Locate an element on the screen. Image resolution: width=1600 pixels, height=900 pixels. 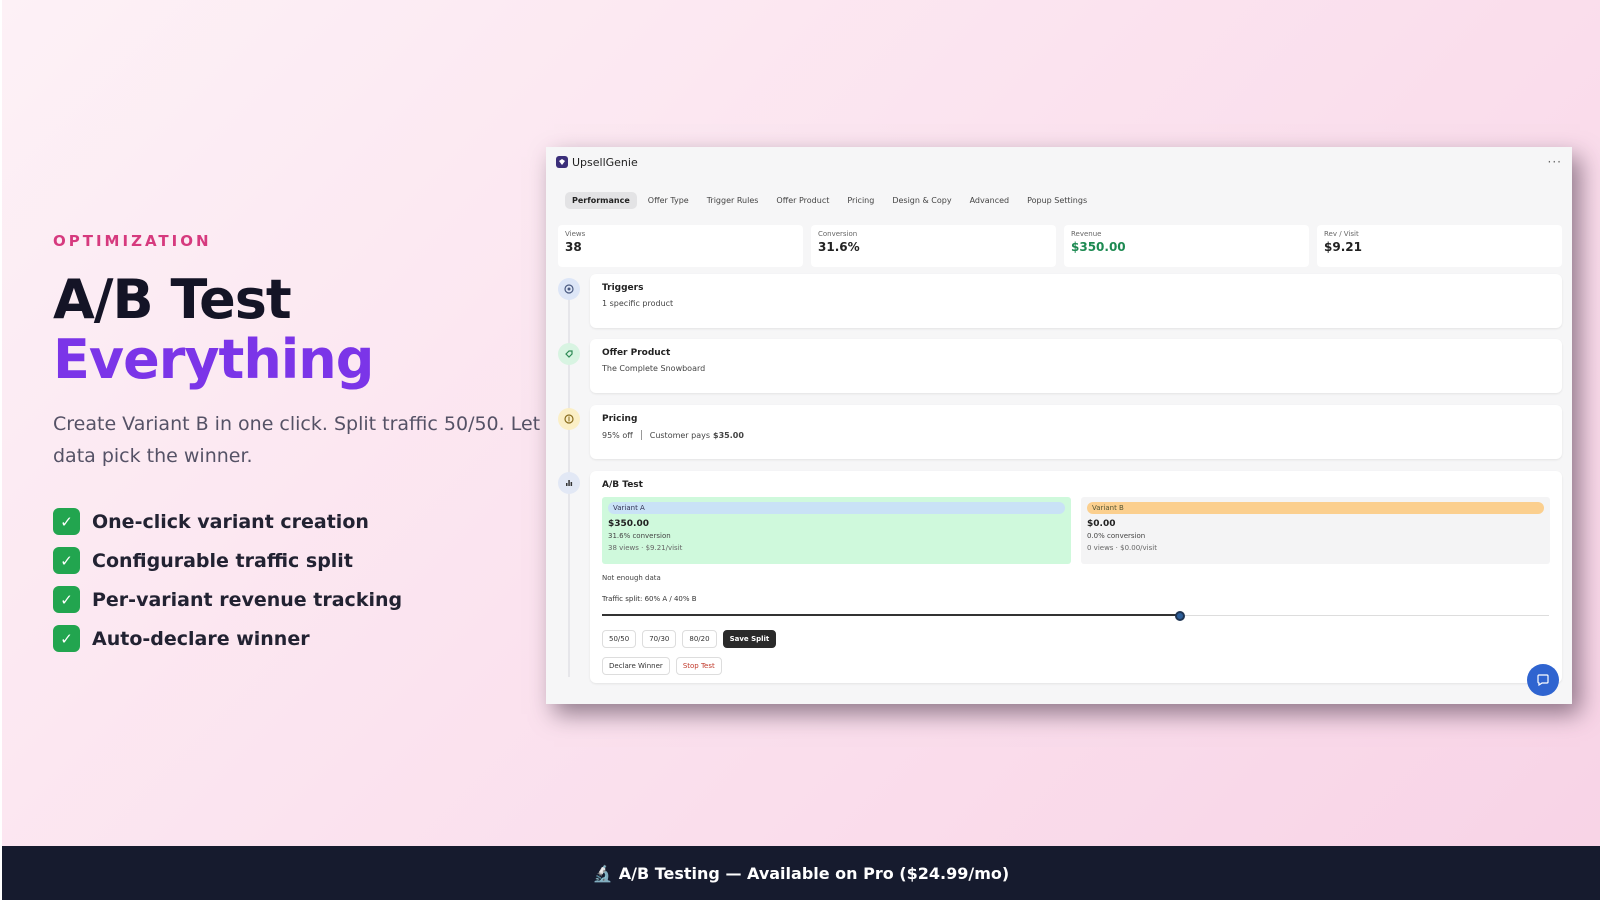
stop-test-button: Stop Test is located at coordinates (698, 666).